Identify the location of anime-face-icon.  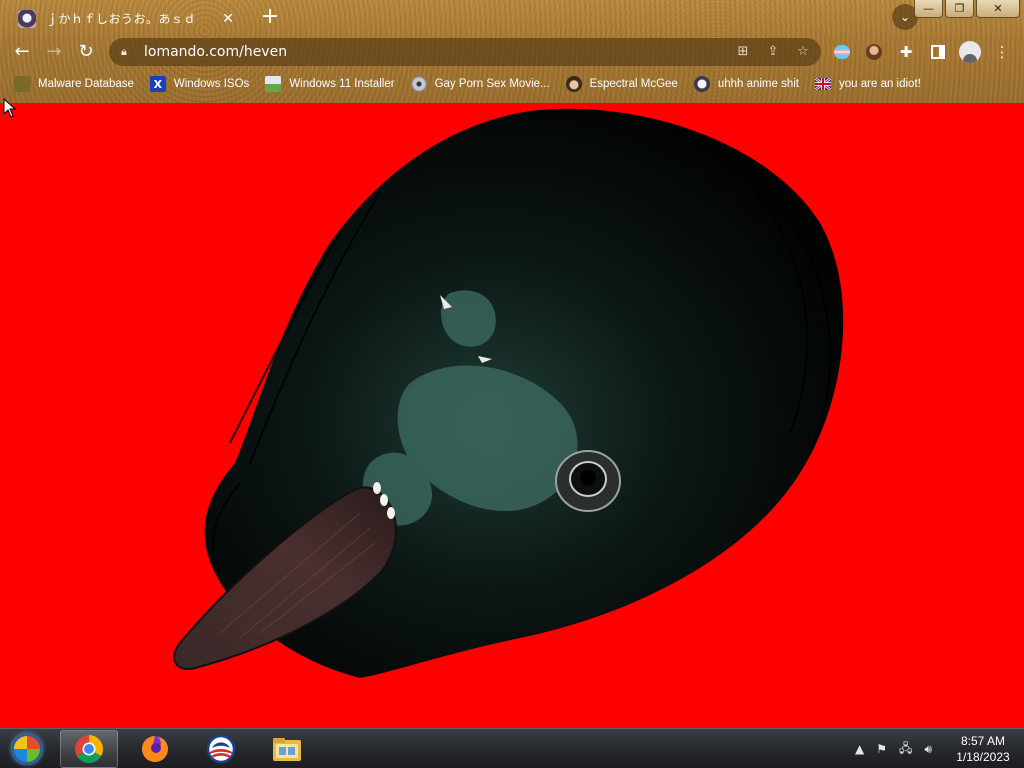
(701, 84).